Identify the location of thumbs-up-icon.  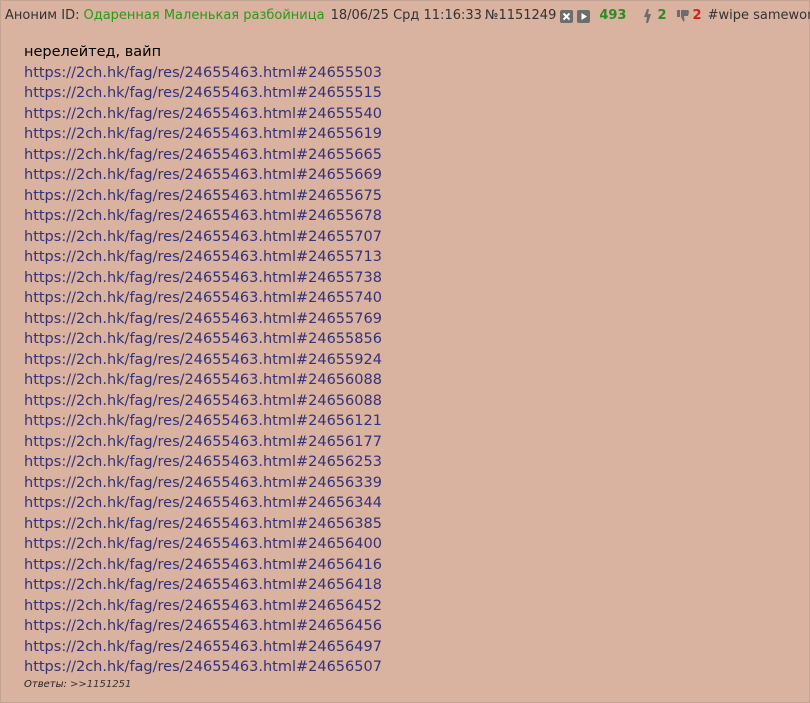
(647, 16).